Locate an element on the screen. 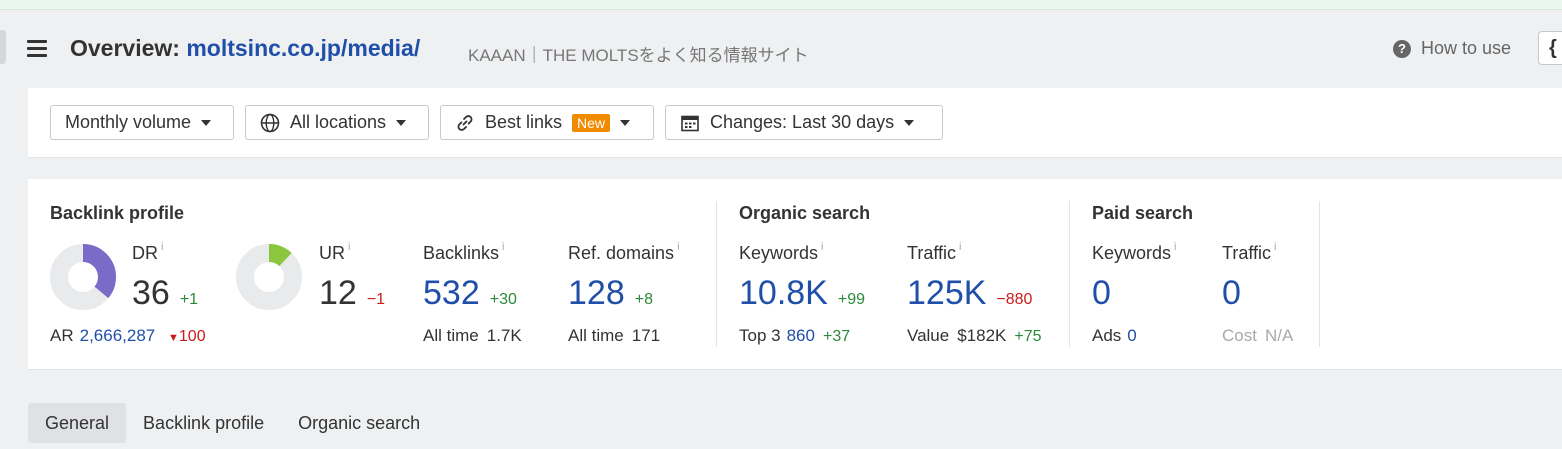  organic-traffic-label: Traffic i is located at coordinates (934, 252).